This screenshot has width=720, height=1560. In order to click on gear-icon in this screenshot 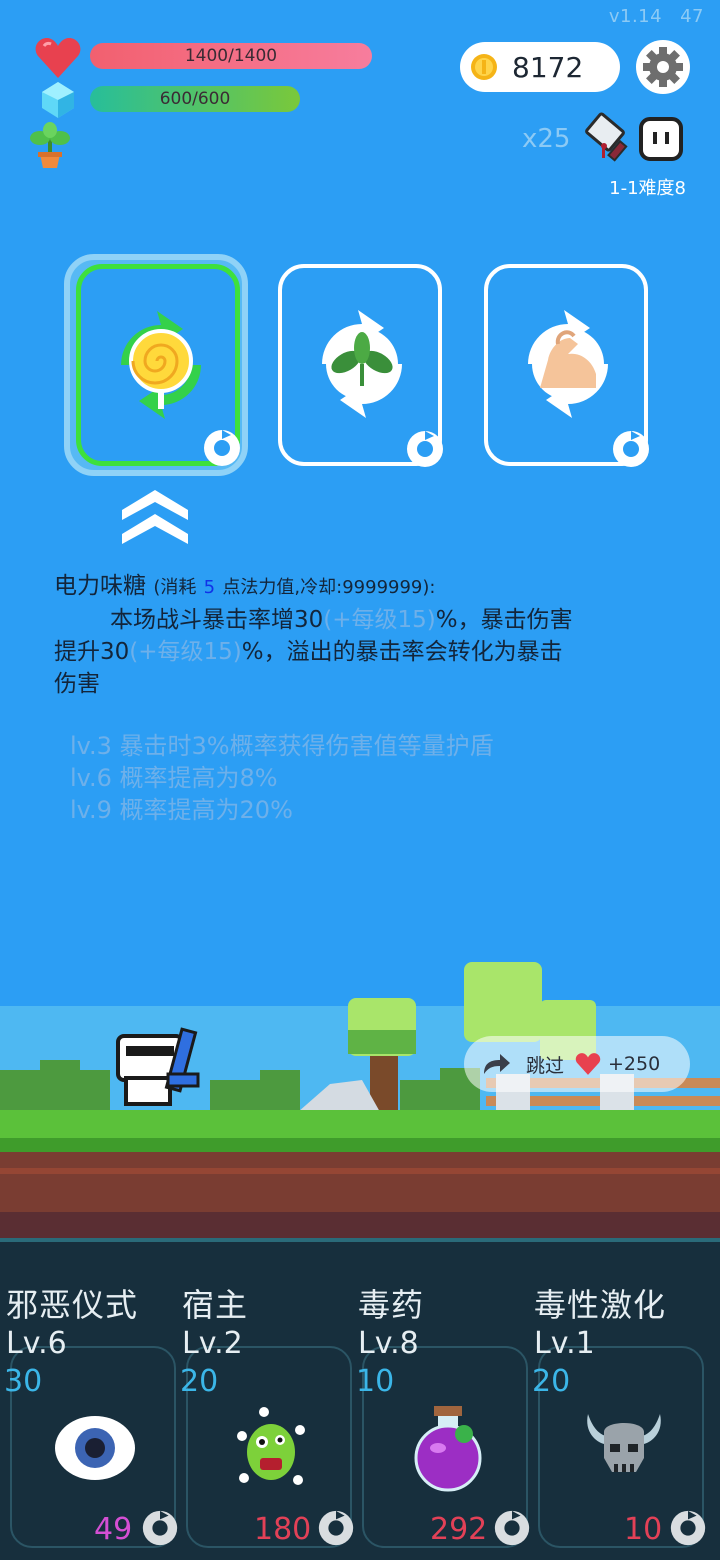, I will do `click(663, 67)`.